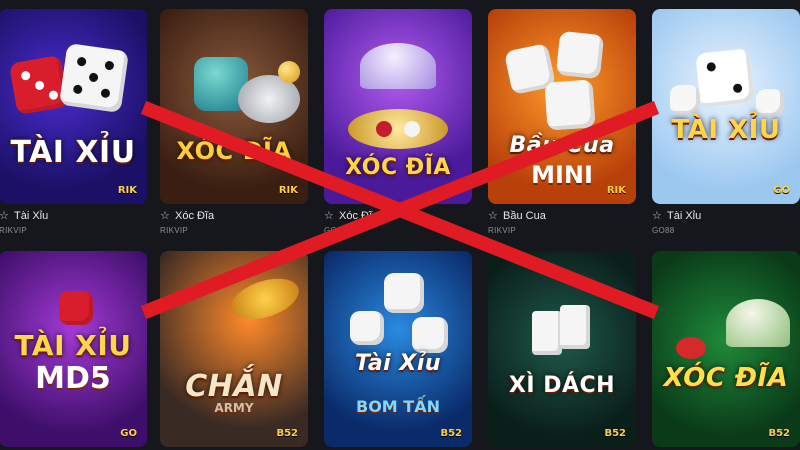  I want to click on game-thumbnail: TÀI XỈU RIK, so click(73, 106).